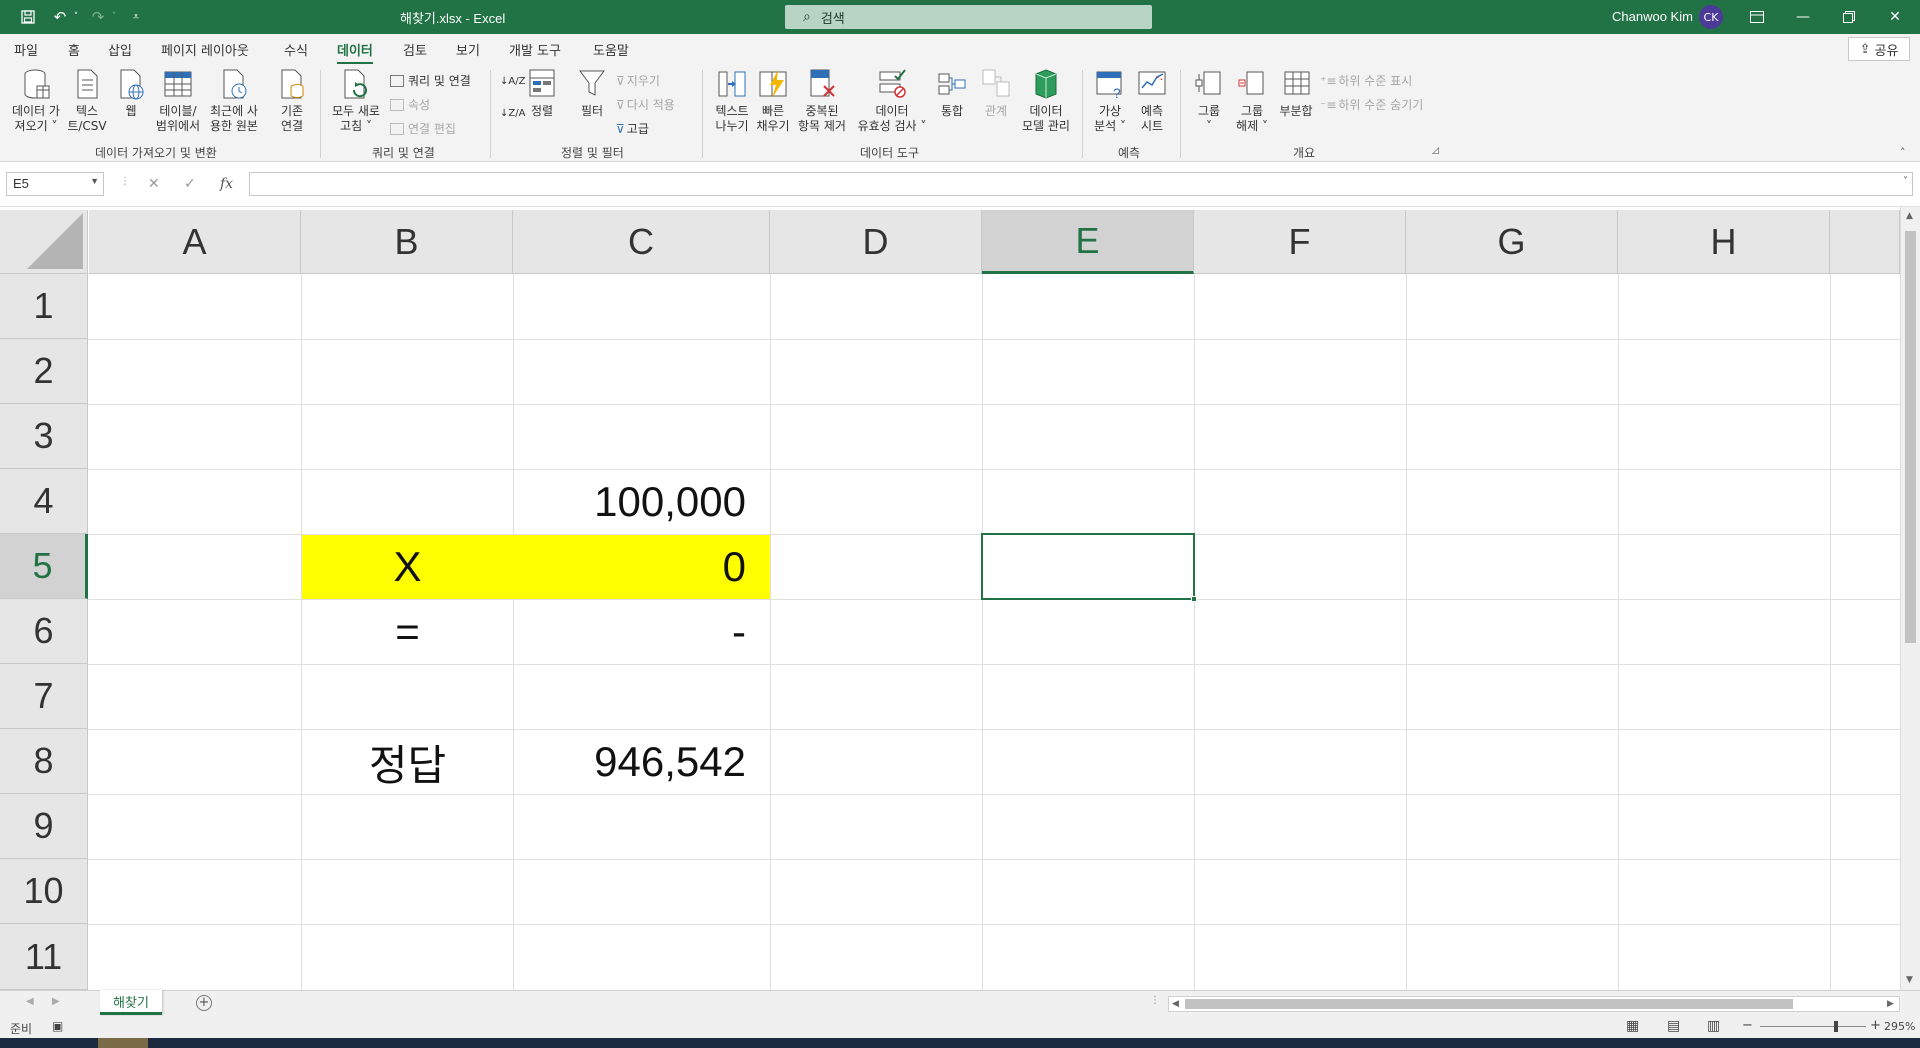 Image resolution: width=1920 pixels, height=1048 pixels. I want to click on expand-formula-bar-icon: ˅, so click(1905, 181).